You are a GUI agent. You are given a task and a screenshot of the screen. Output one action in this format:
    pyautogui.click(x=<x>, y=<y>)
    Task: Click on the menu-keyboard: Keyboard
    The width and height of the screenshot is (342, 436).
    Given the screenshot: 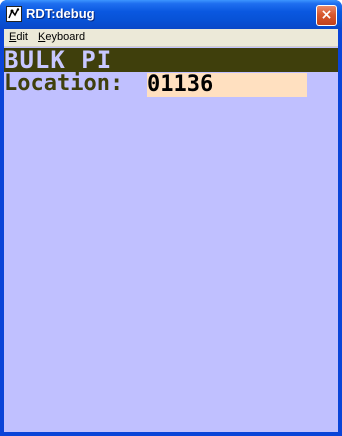 What is the action you would take?
    pyautogui.click(x=61, y=37)
    